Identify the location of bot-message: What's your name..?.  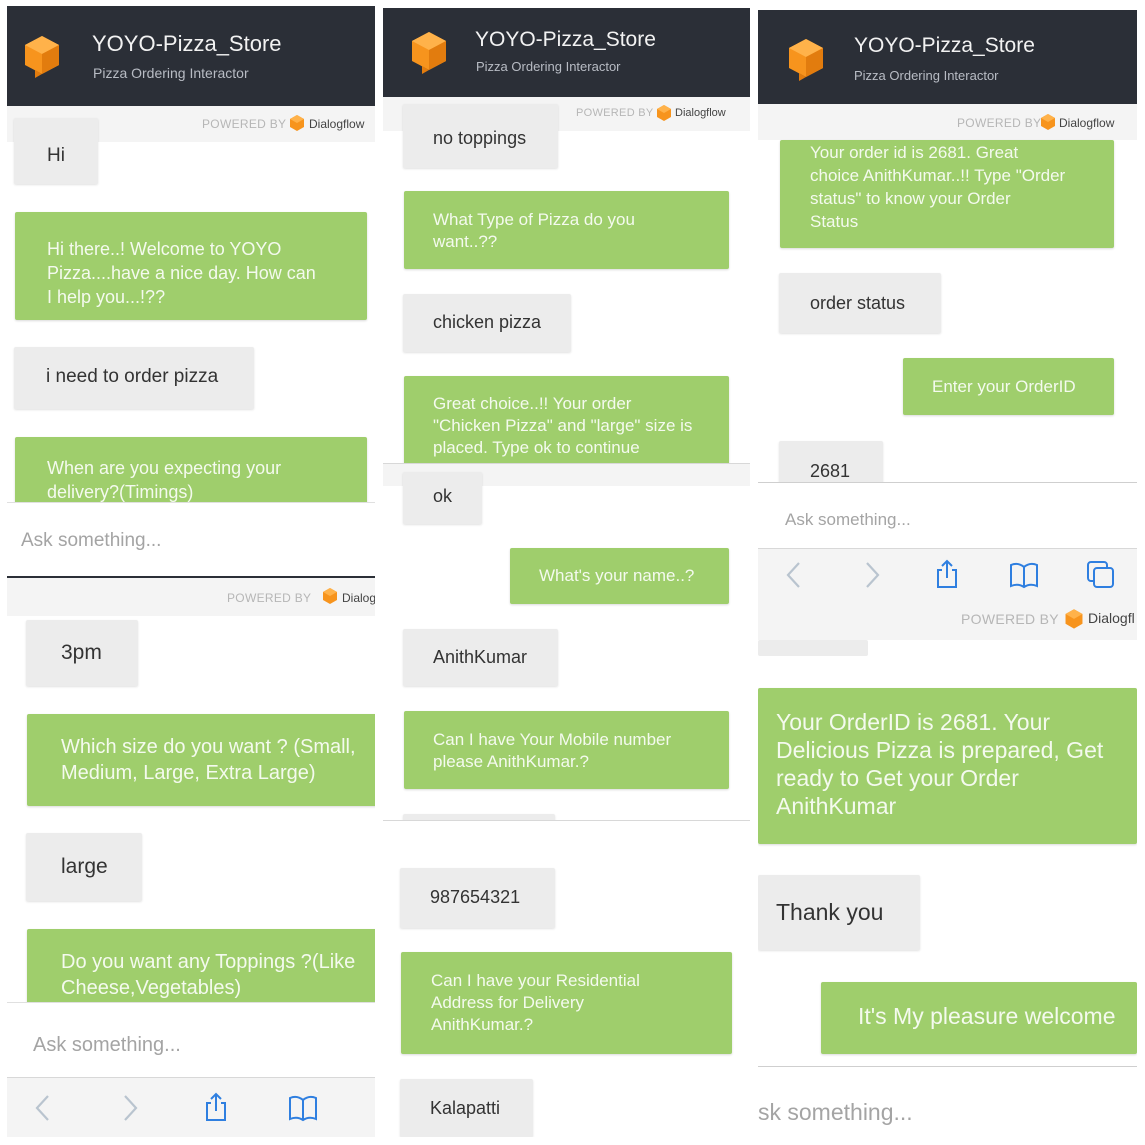
(619, 576).